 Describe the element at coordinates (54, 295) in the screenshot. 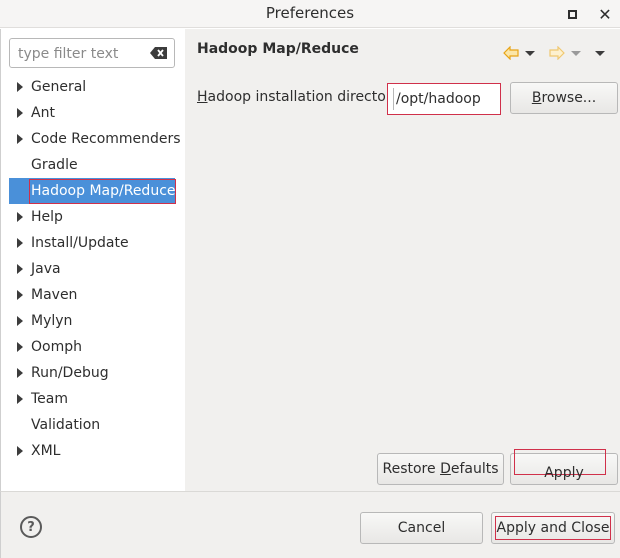

I see `tree-item-label: Maven` at that location.